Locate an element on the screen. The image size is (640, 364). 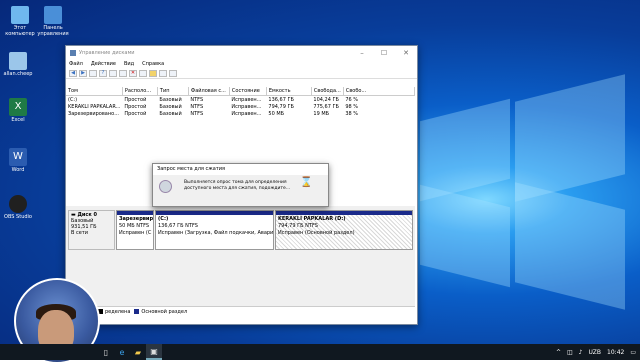
forward-icon: ▶ is located at coordinates (83, 73).